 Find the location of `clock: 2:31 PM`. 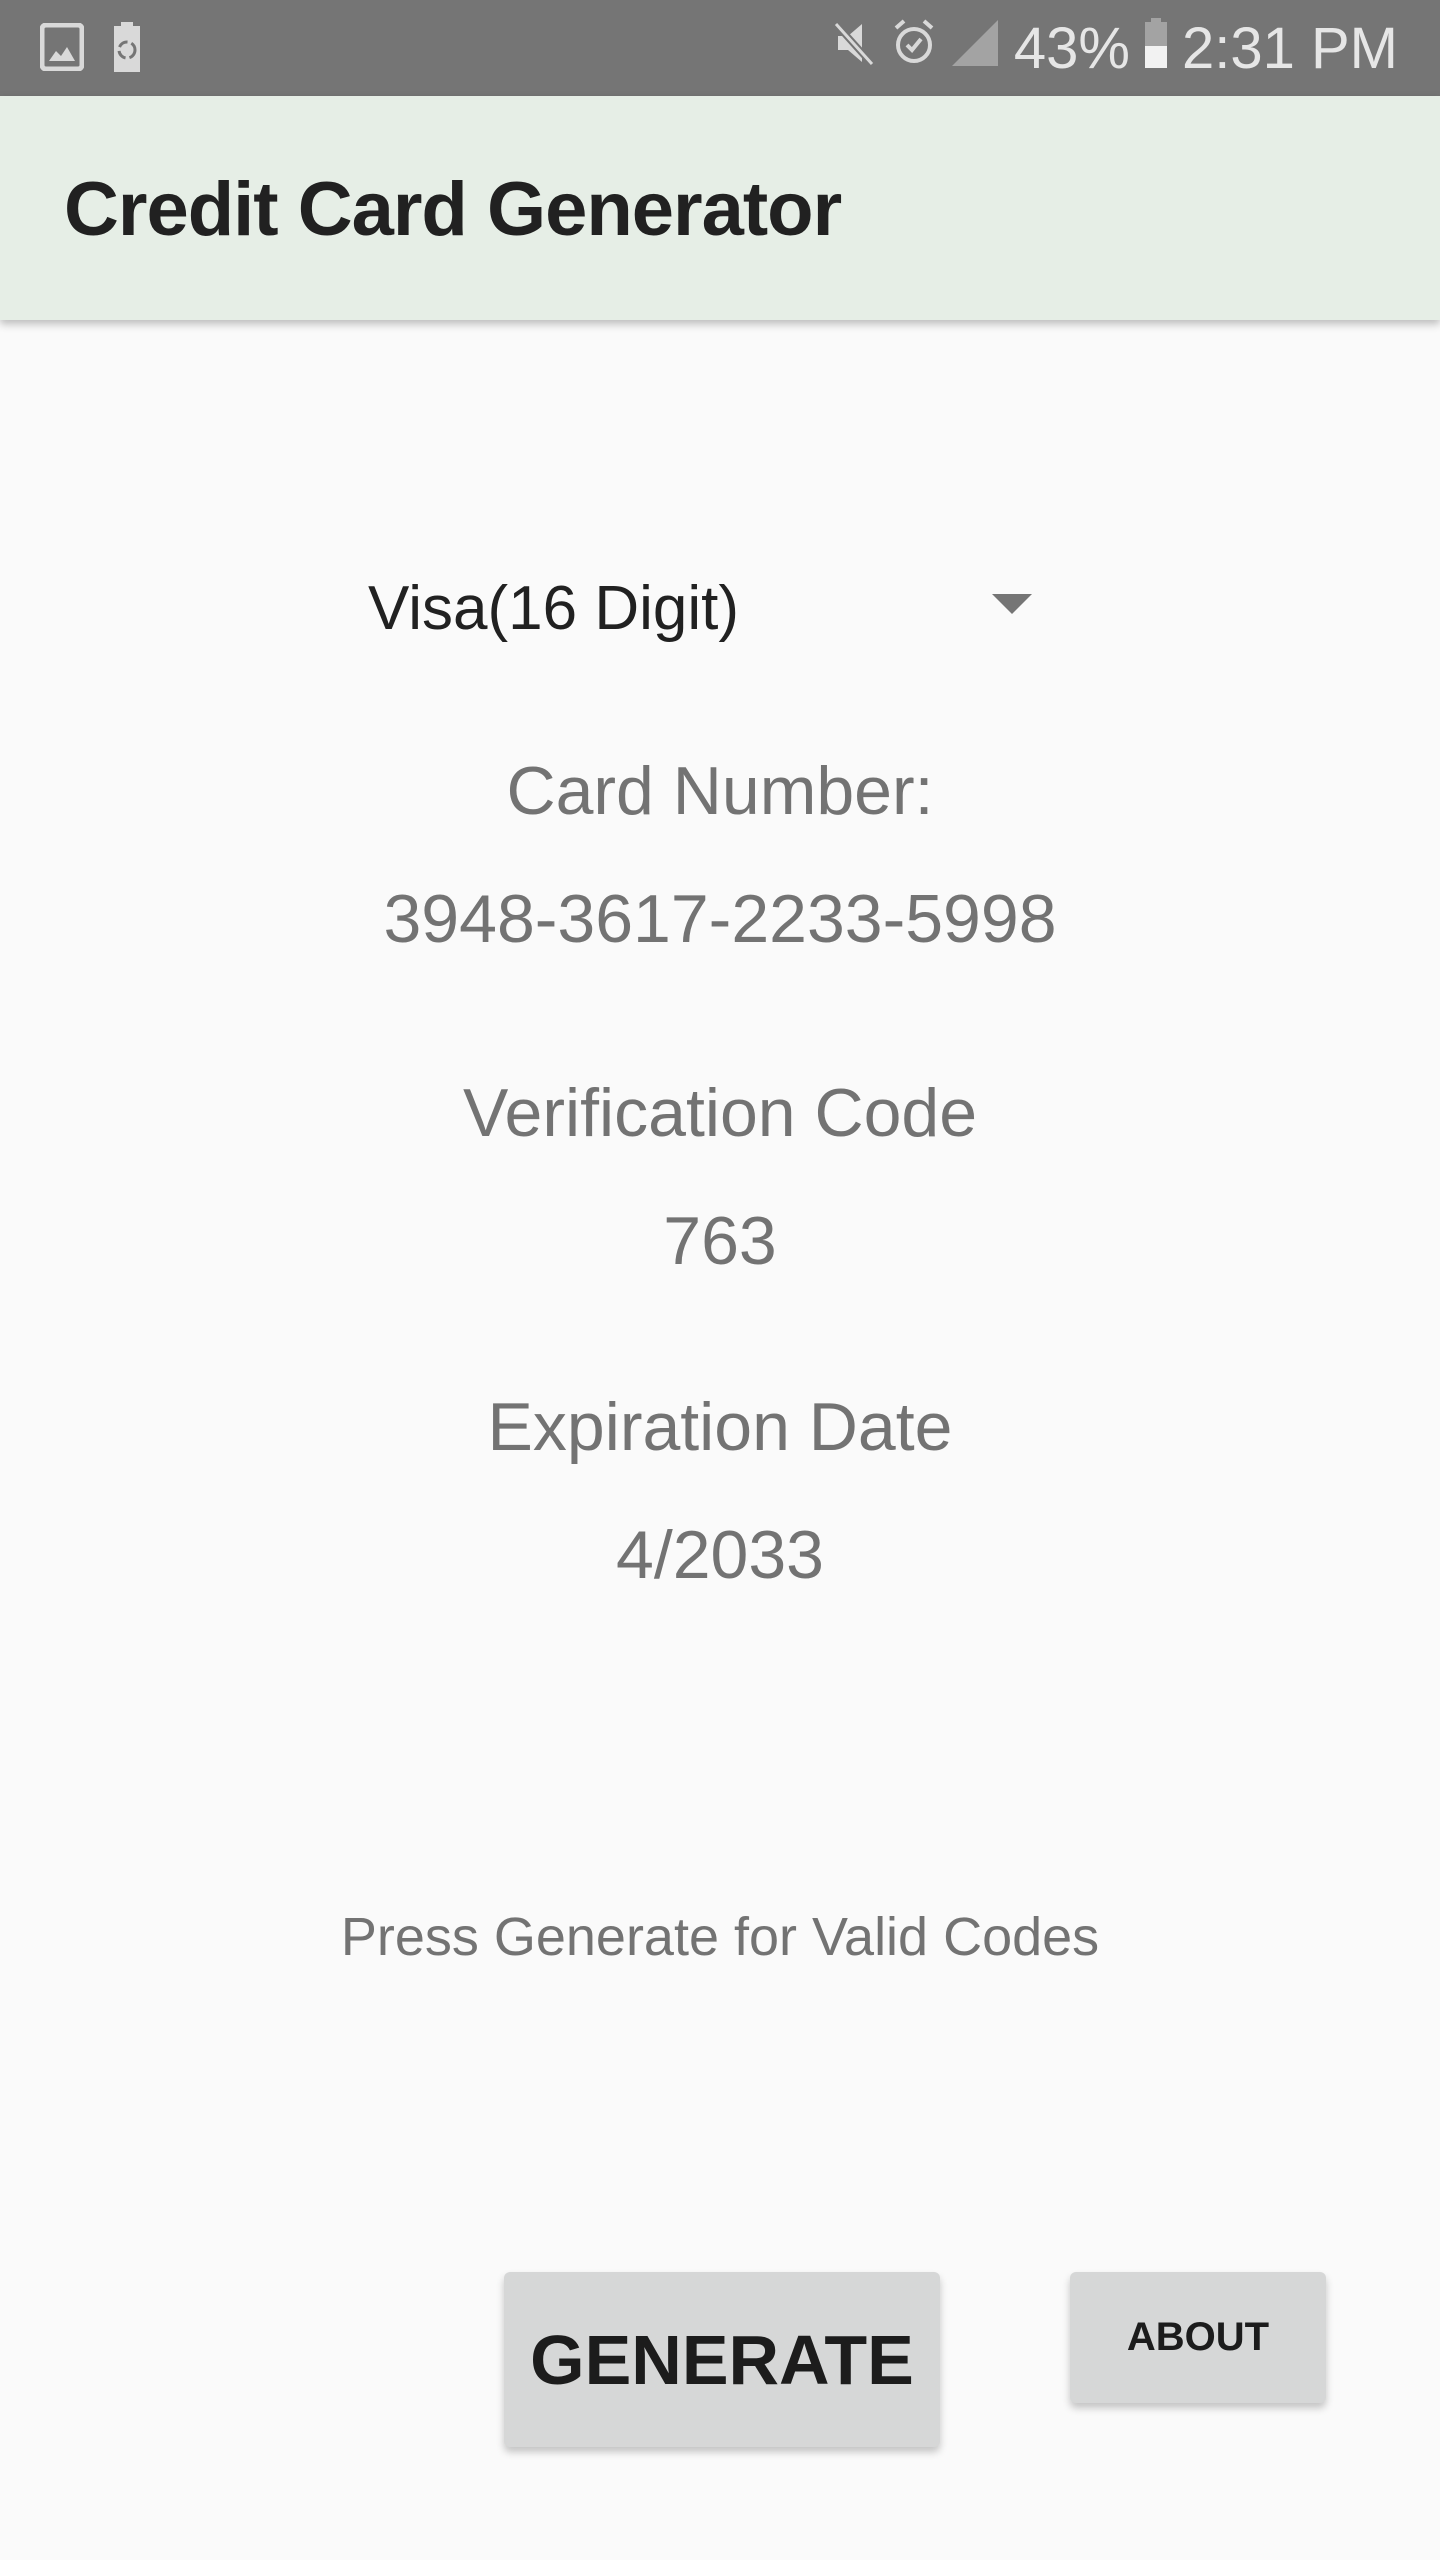

clock: 2:31 PM is located at coordinates (1290, 48).